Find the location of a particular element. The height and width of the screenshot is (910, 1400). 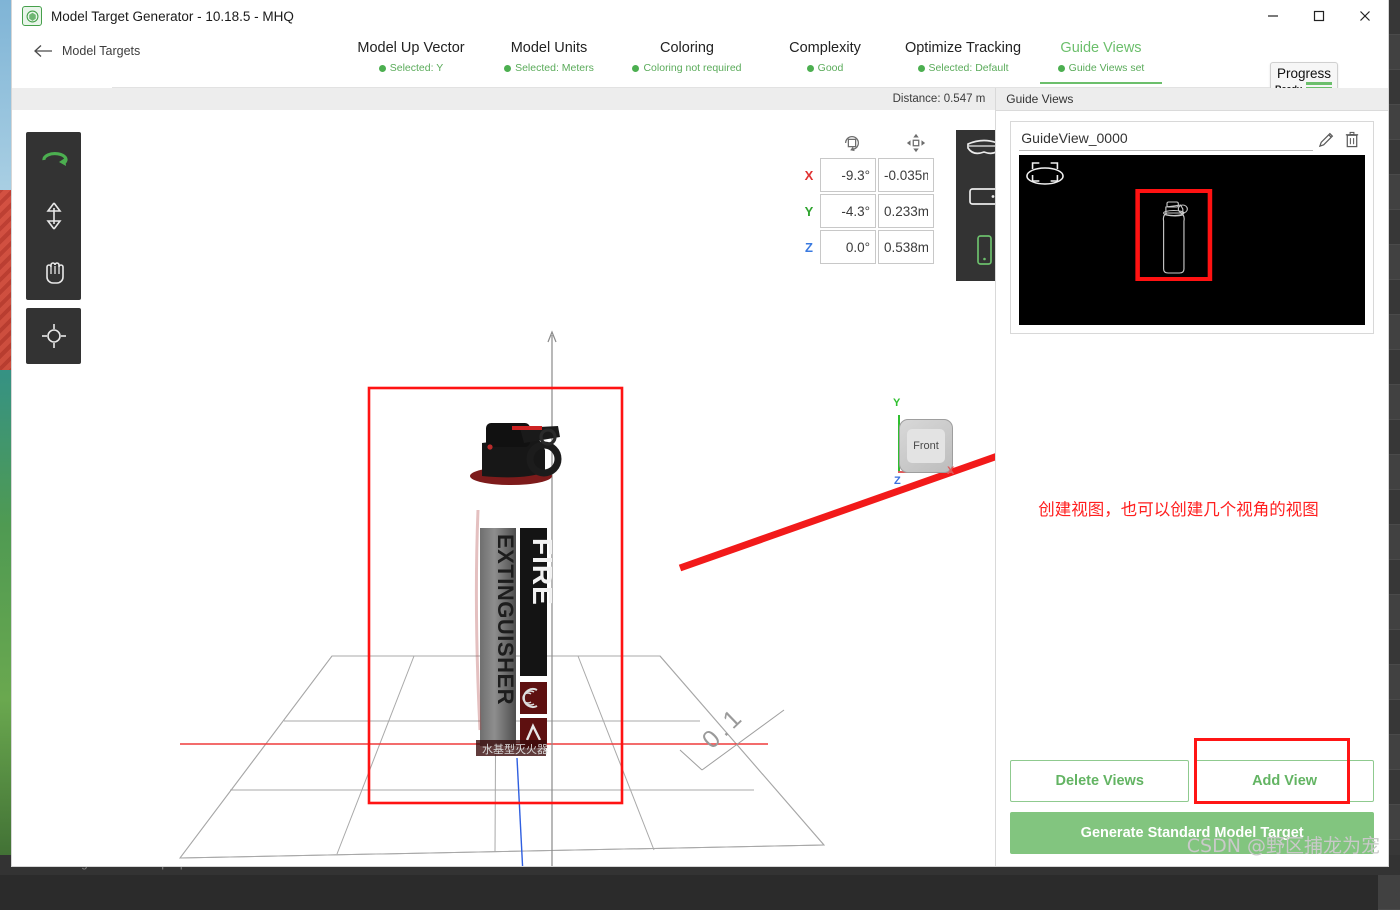

cube-label-z: Z is located at coordinates (897, 481).